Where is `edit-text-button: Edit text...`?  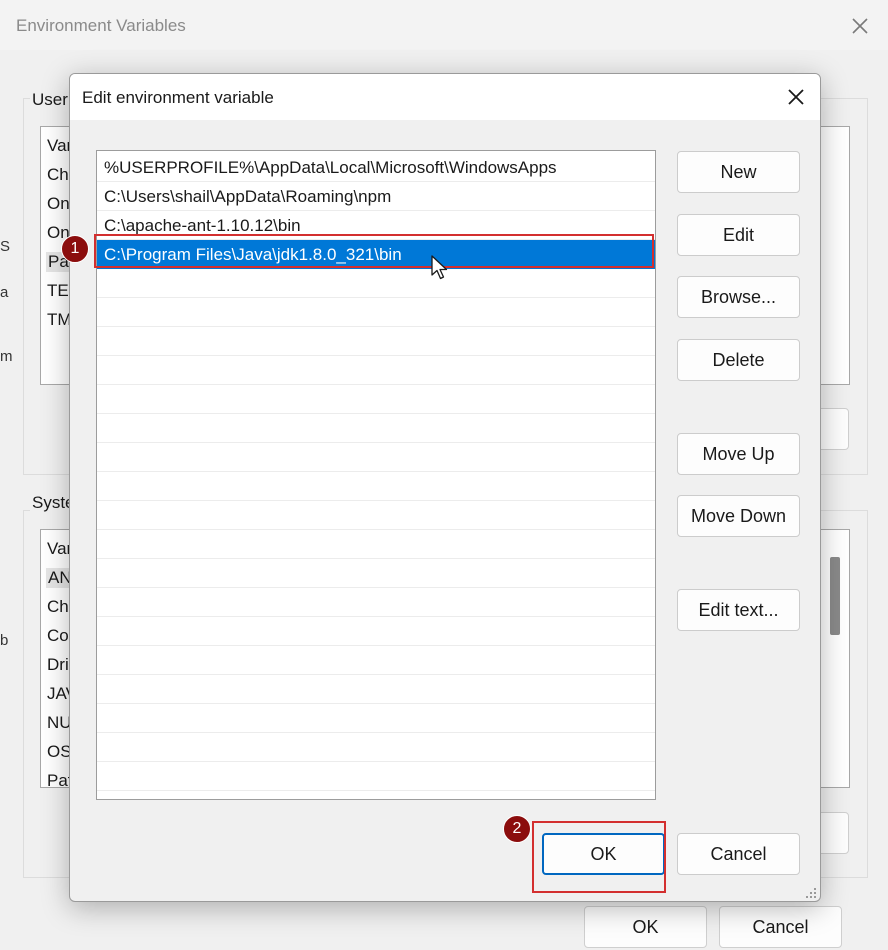 edit-text-button: Edit text... is located at coordinates (738, 610).